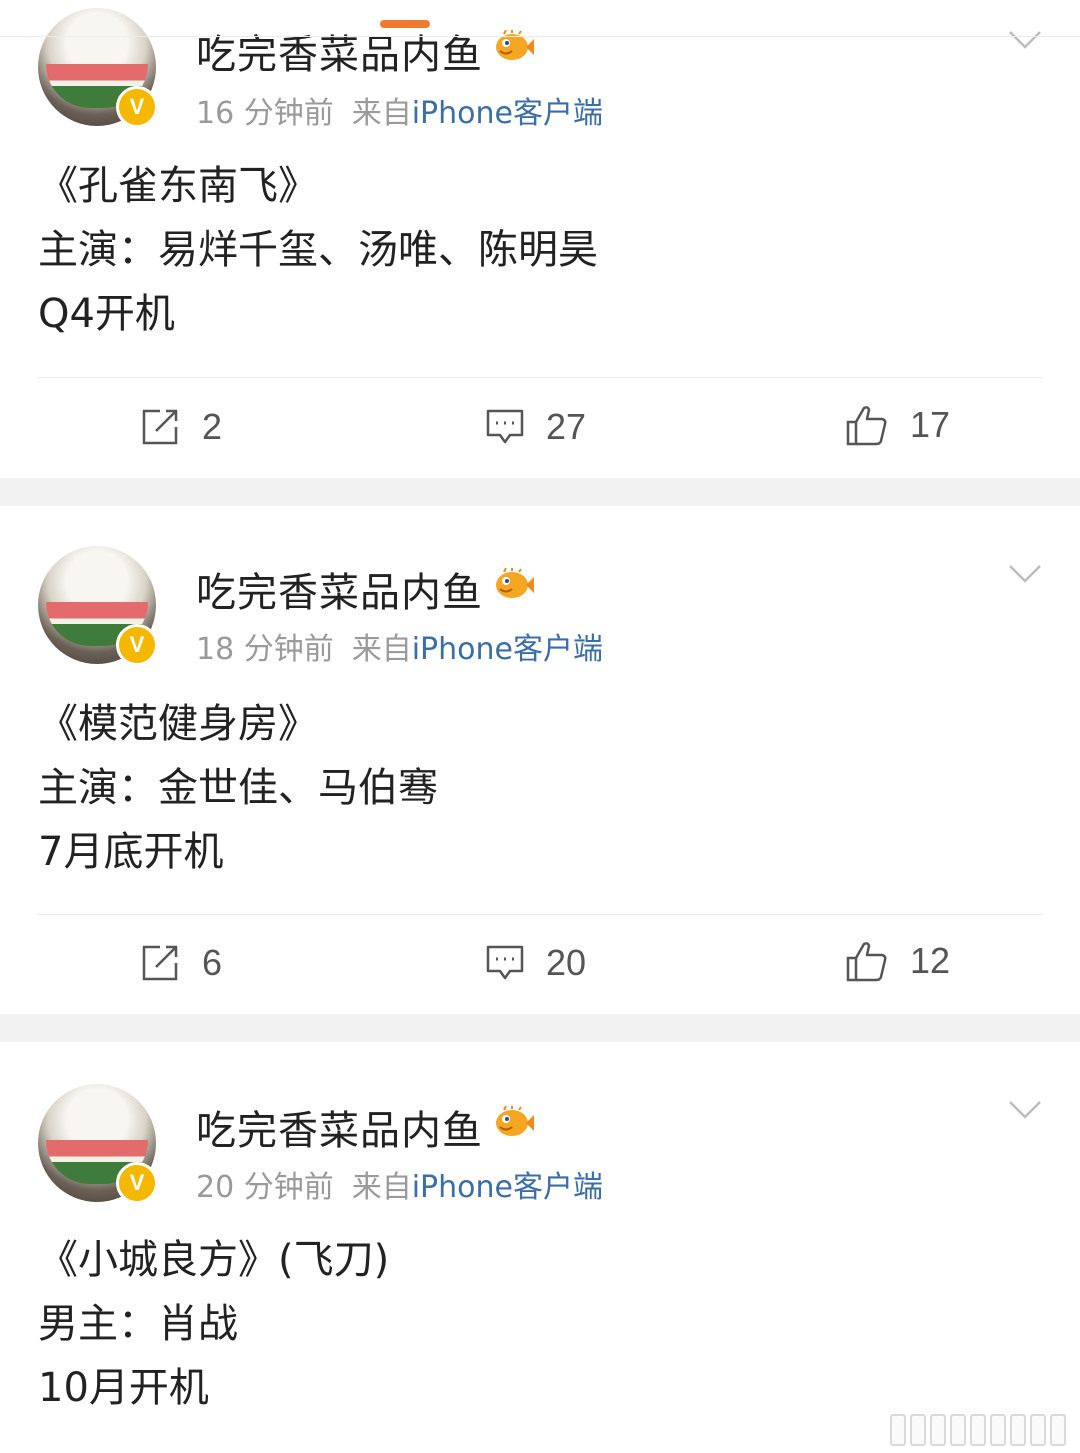 The width and height of the screenshot is (1080, 1453). Describe the element at coordinates (214, 1260) in the screenshot. I see `post-line: 《小城良方》(飞刀)` at that location.